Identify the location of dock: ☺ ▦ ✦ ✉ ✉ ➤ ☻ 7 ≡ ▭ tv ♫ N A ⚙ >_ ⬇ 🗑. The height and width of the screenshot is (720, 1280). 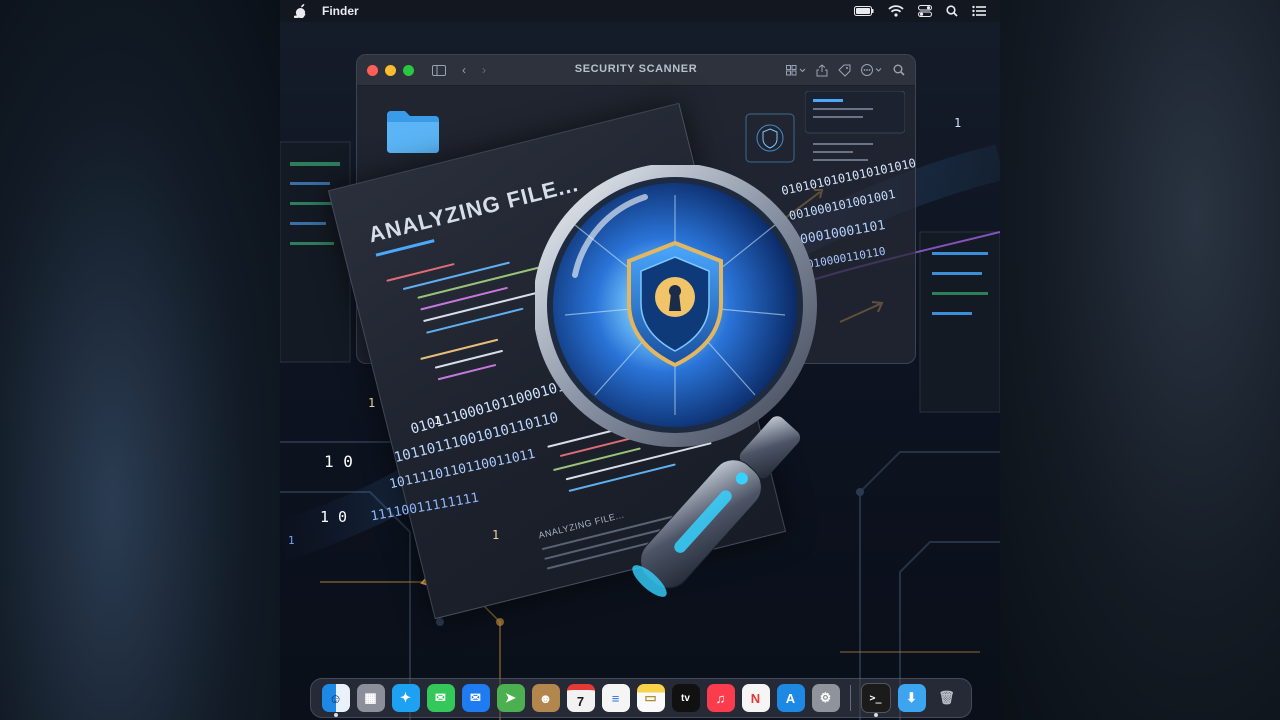
(641, 698).